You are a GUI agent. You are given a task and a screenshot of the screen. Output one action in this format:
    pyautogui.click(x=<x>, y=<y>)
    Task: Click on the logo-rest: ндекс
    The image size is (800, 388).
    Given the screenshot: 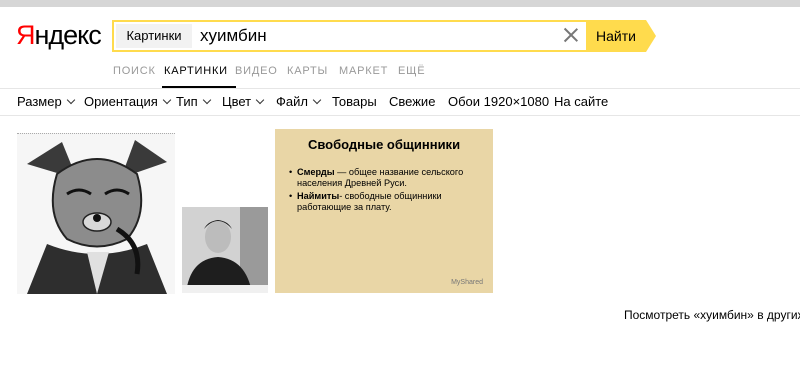 What is the action you would take?
    pyautogui.click(x=68, y=35)
    